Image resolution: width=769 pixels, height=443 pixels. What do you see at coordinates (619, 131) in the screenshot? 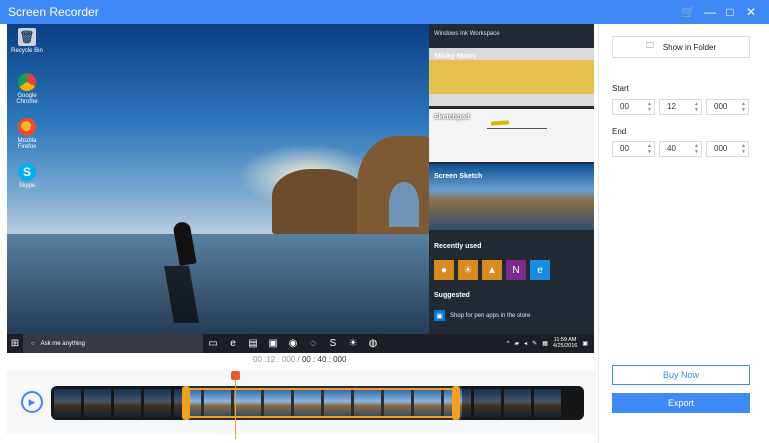
I see `end-label: End` at bounding box center [619, 131].